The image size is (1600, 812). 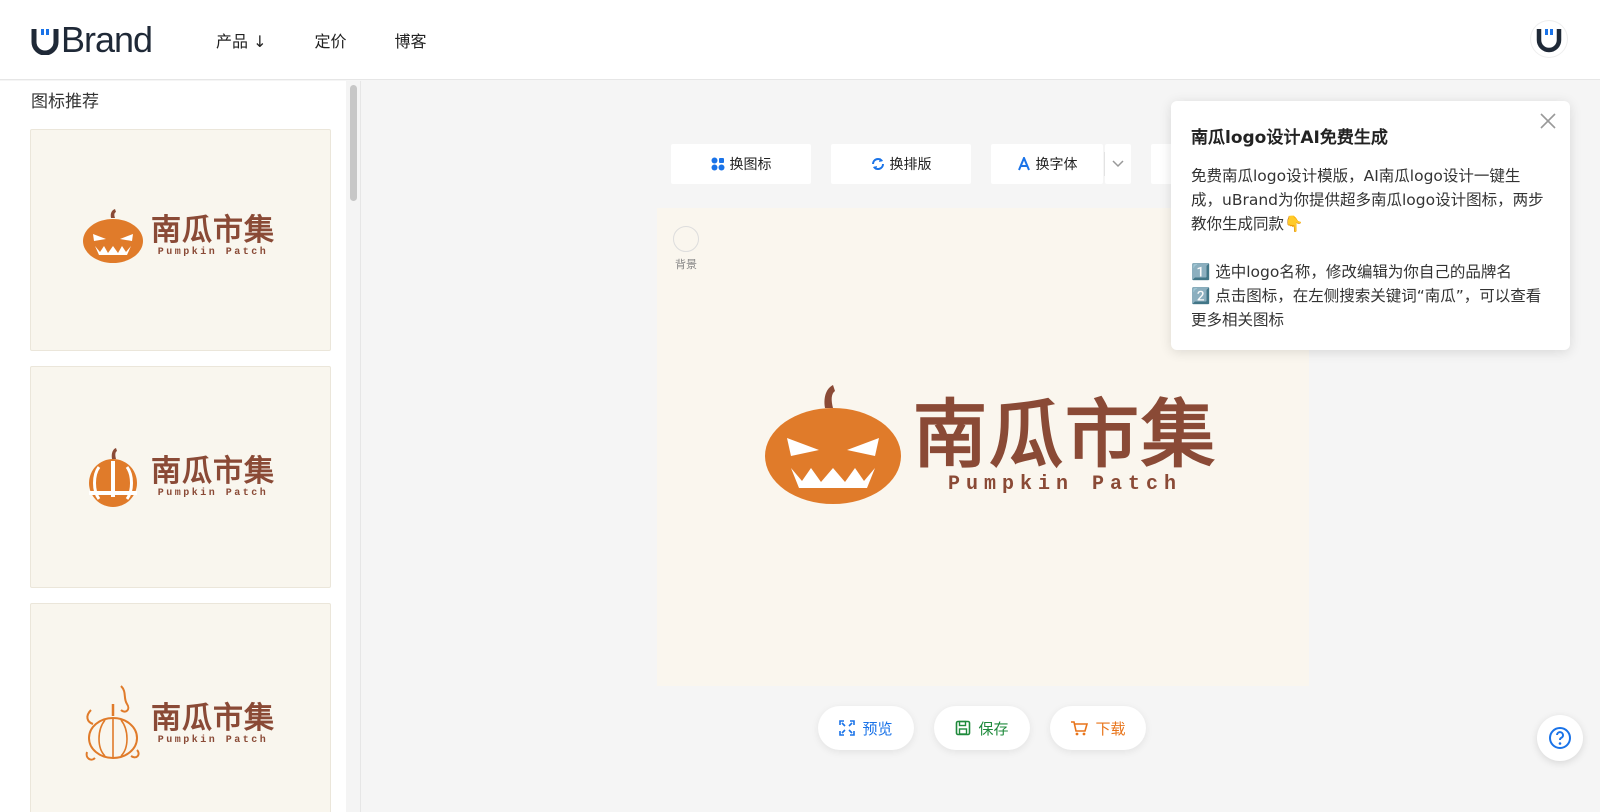 What do you see at coordinates (686, 264) in the screenshot?
I see `background-label: 背景` at bounding box center [686, 264].